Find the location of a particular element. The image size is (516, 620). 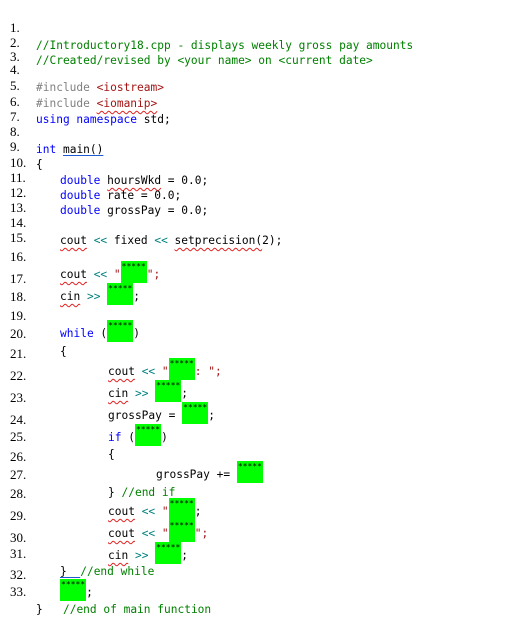

line-number: 9. is located at coordinates (15, 146).